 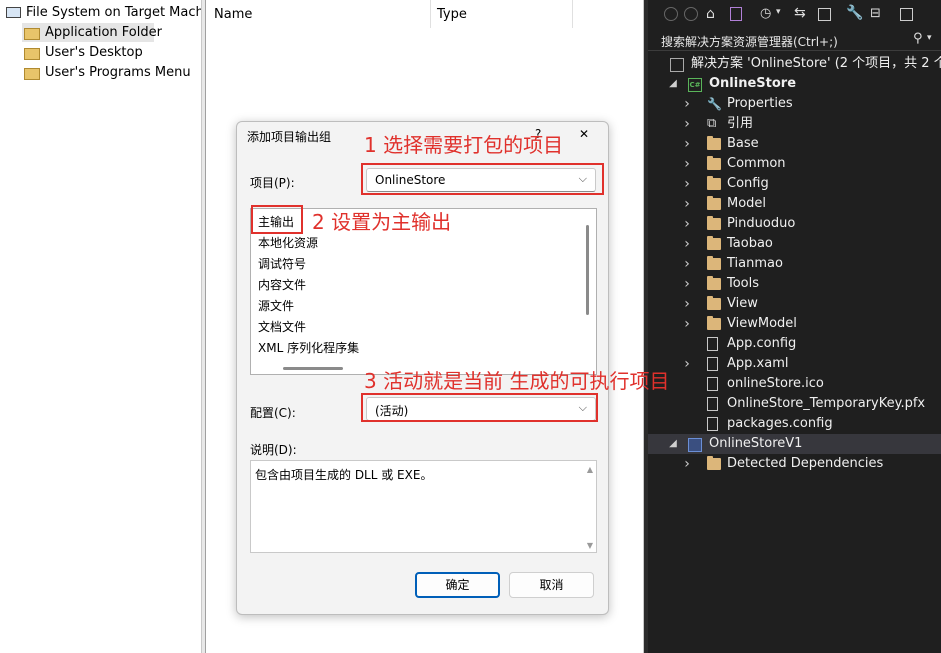 What do you see at coordinates (736, 14) in the screenshot?
I see `switch-views-icon` at bounding box center [736, 14].